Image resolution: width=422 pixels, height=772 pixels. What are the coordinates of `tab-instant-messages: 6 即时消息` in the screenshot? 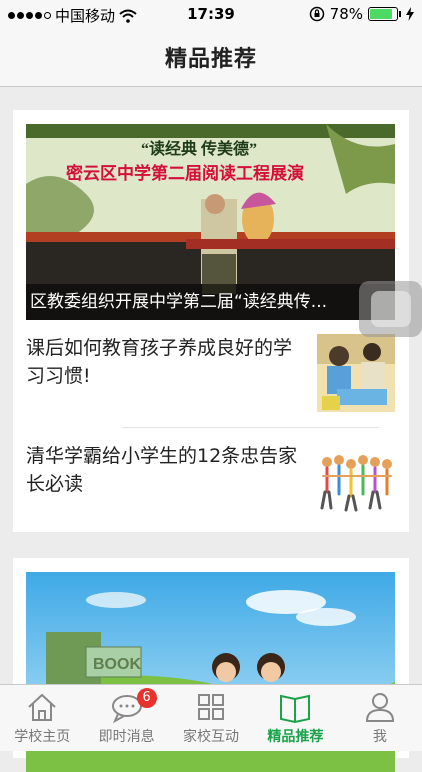 It's located at (126, 718).